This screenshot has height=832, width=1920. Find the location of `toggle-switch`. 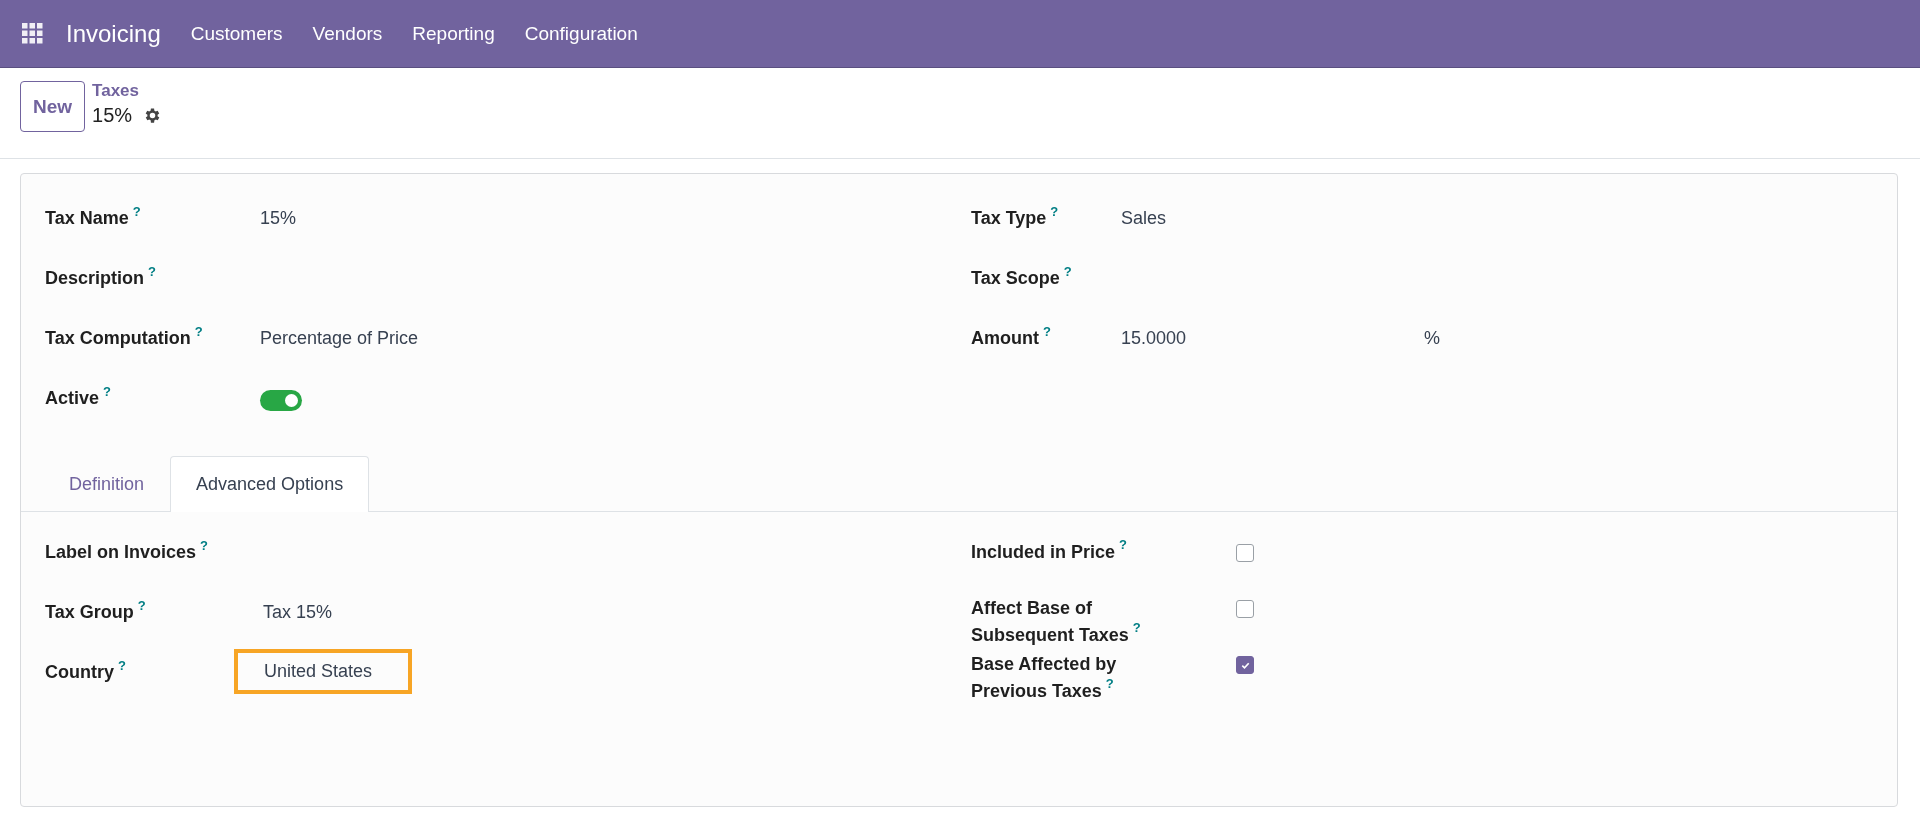

toggle-switch is located at coordinates (281, 400).